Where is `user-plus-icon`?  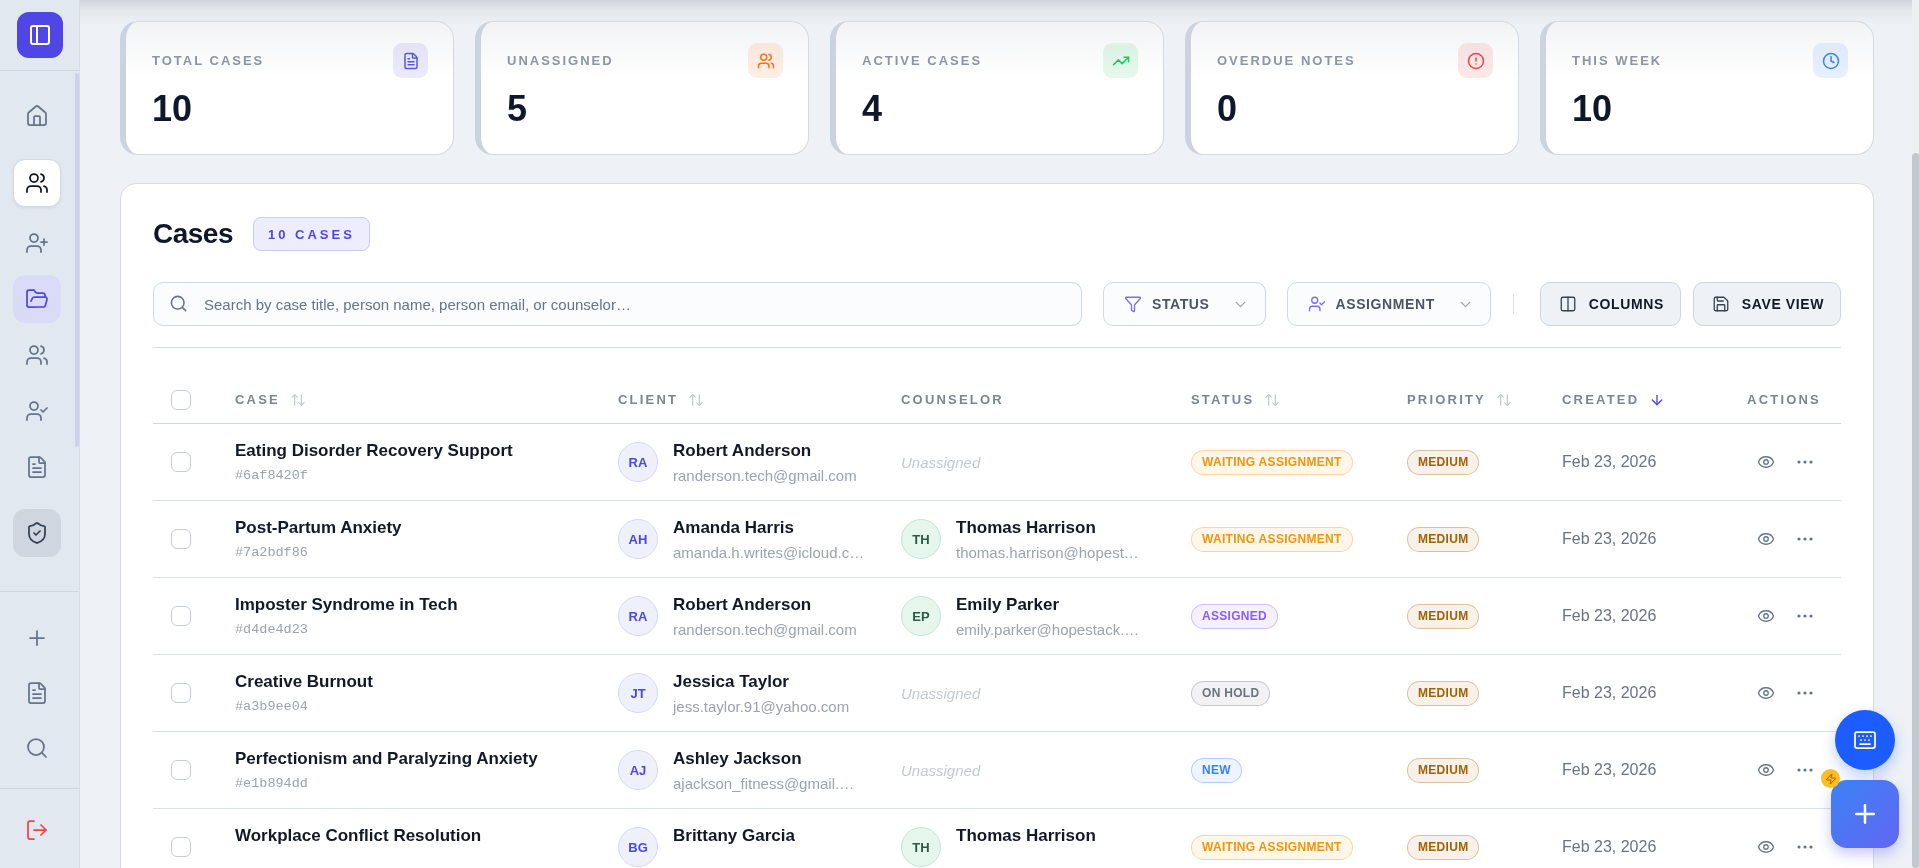
user-plus-icon is located at coordinates (36, 243).